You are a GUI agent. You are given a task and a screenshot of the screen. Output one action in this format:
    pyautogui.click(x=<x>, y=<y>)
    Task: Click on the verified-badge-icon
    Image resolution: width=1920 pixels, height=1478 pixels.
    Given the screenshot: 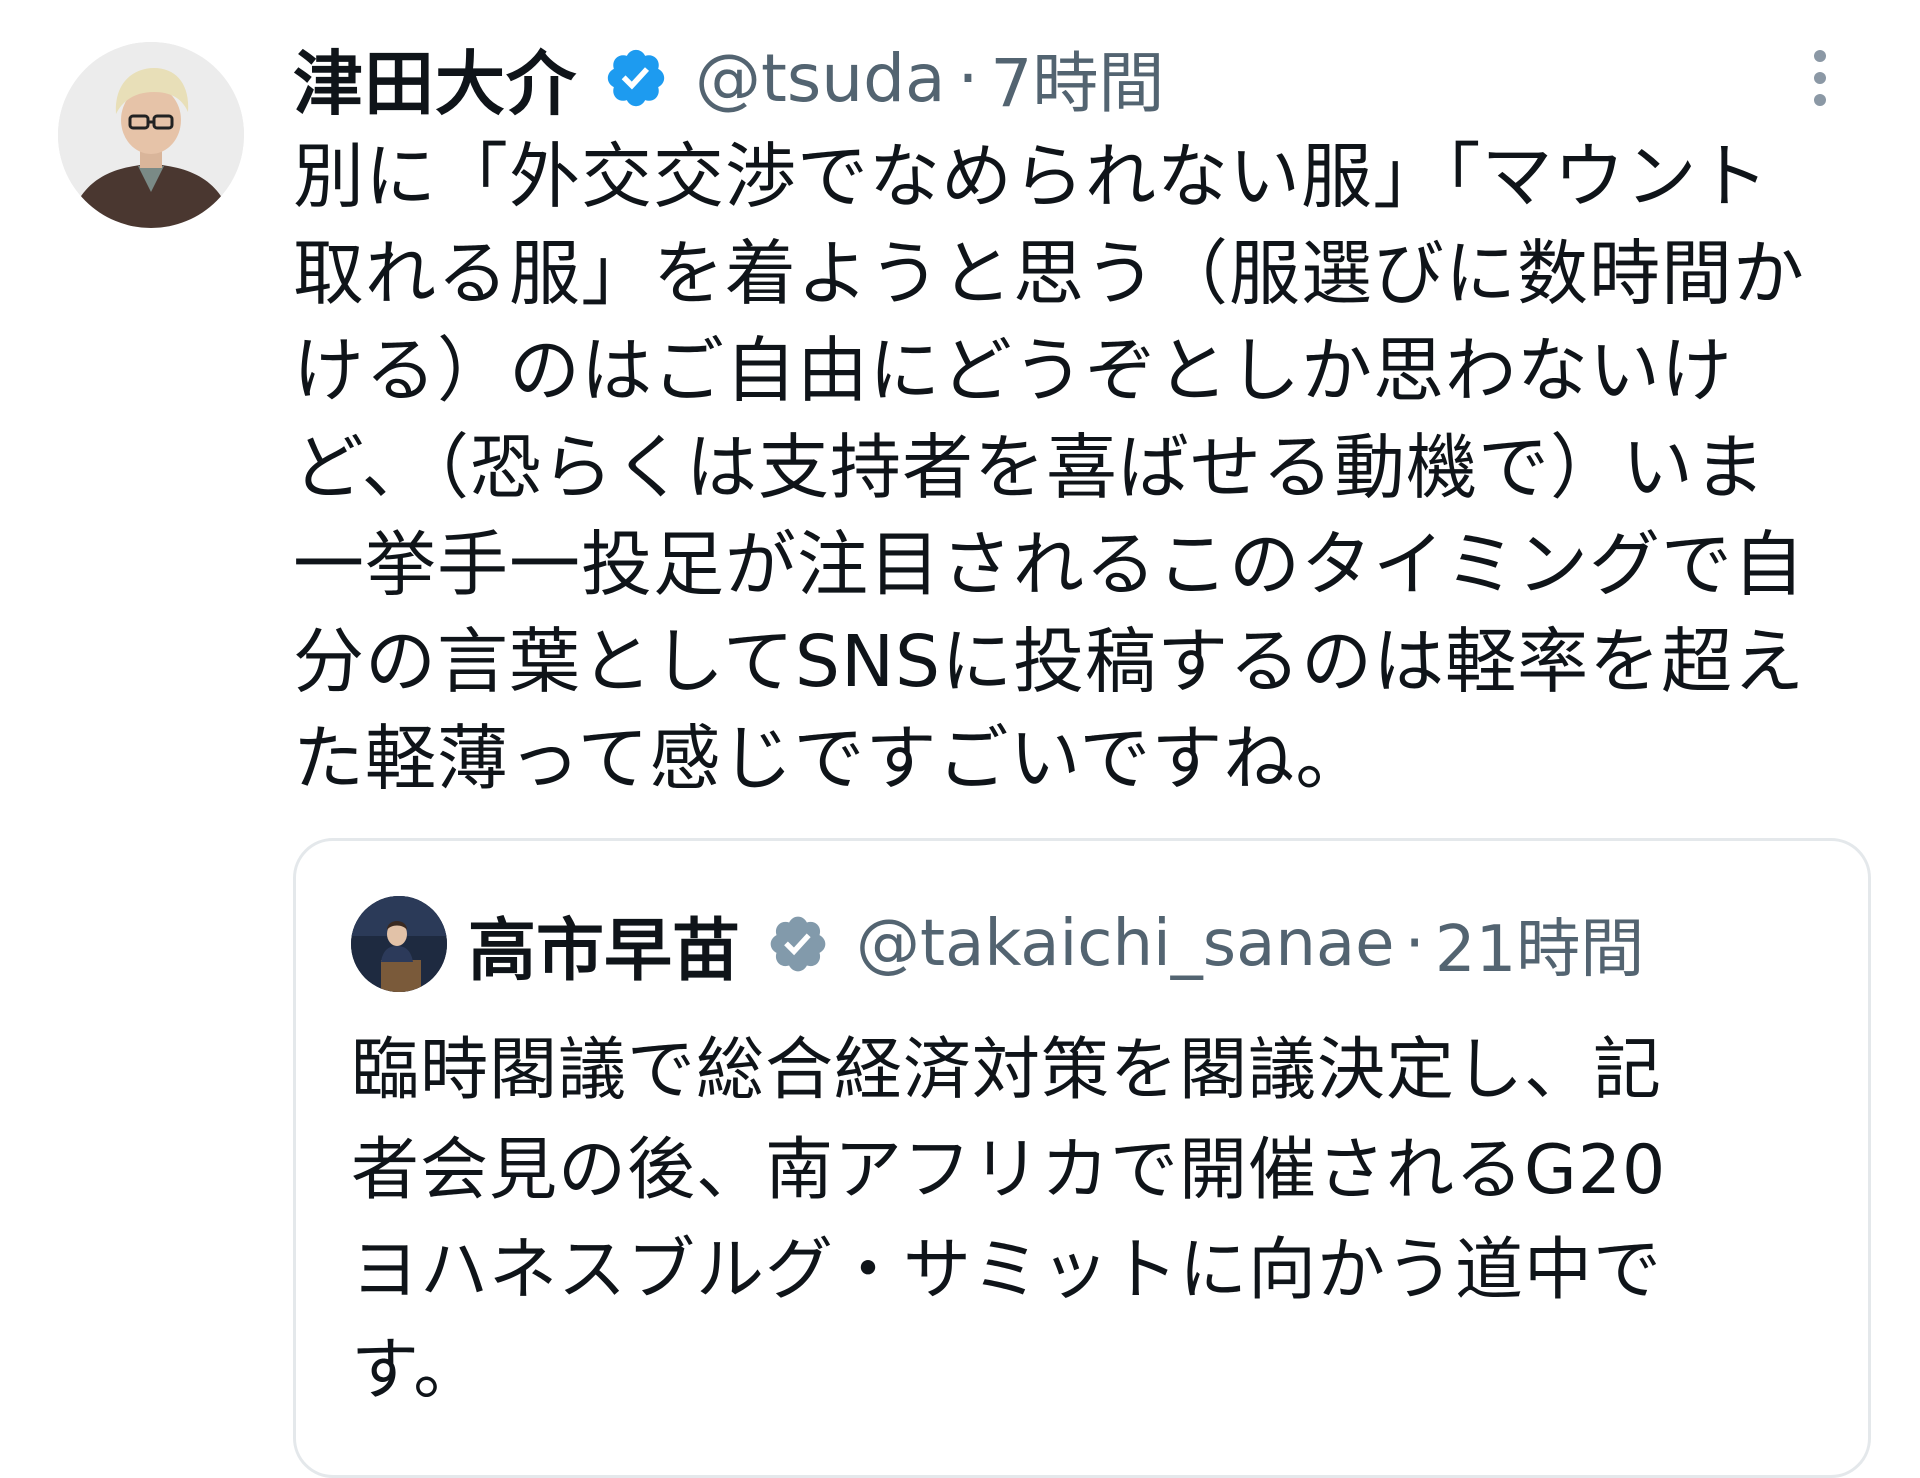 What is the action you would take?
    pyautogui.click(x=636, y=78)
    